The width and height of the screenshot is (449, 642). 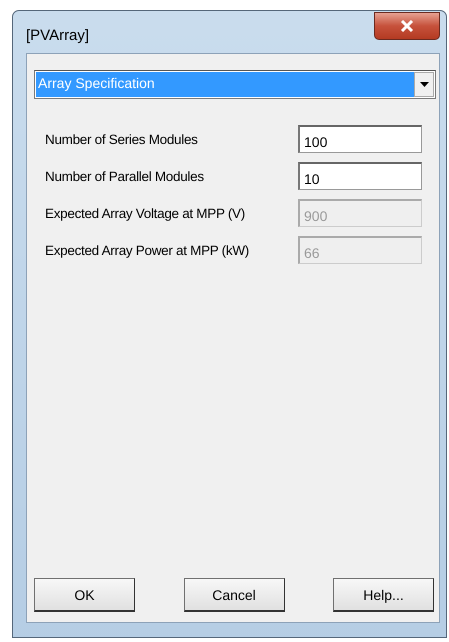 I want to click on field-label: Number of Series Modules, so click(x=121, y=139).